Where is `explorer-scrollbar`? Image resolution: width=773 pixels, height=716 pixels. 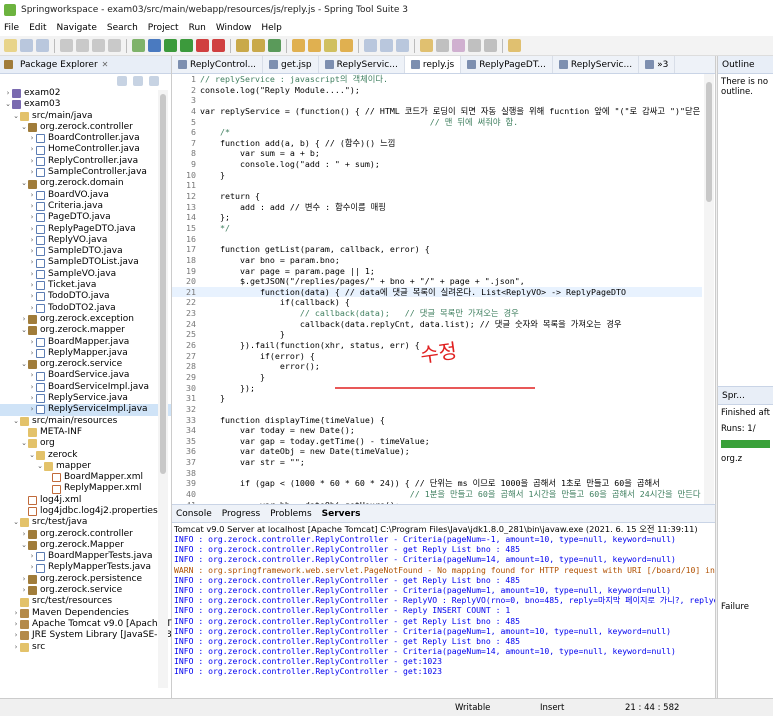 explorer-scrollbar is located at coordinates (163, 389).